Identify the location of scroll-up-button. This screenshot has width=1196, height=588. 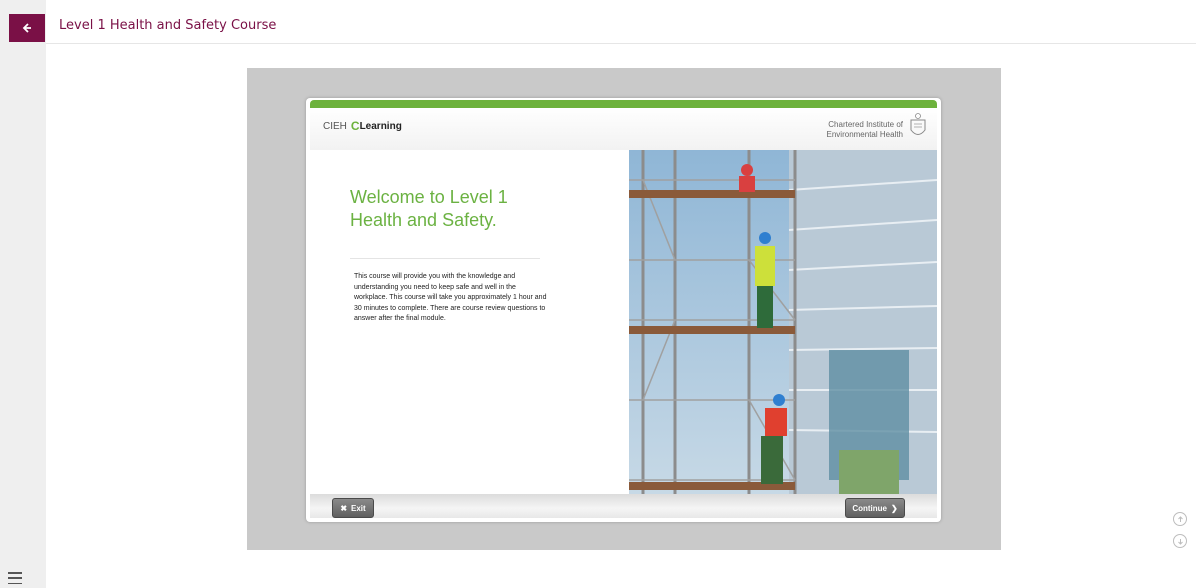
(1180, 519).